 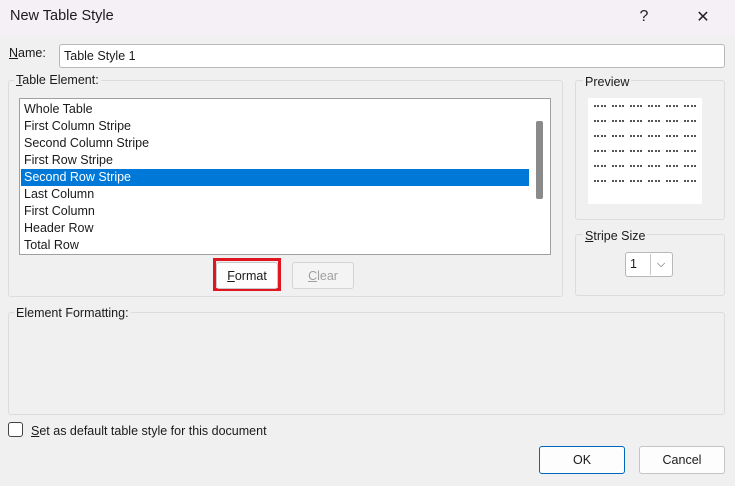 I want to click on ok-button: OK, so click(x=582, y=460).